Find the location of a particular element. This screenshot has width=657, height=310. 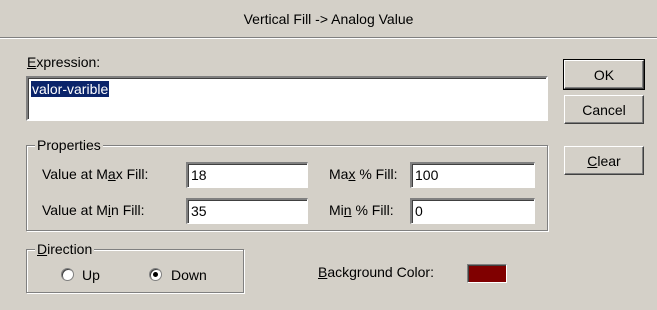

min-fill-input: 35 is located at coordinates (247, 211).